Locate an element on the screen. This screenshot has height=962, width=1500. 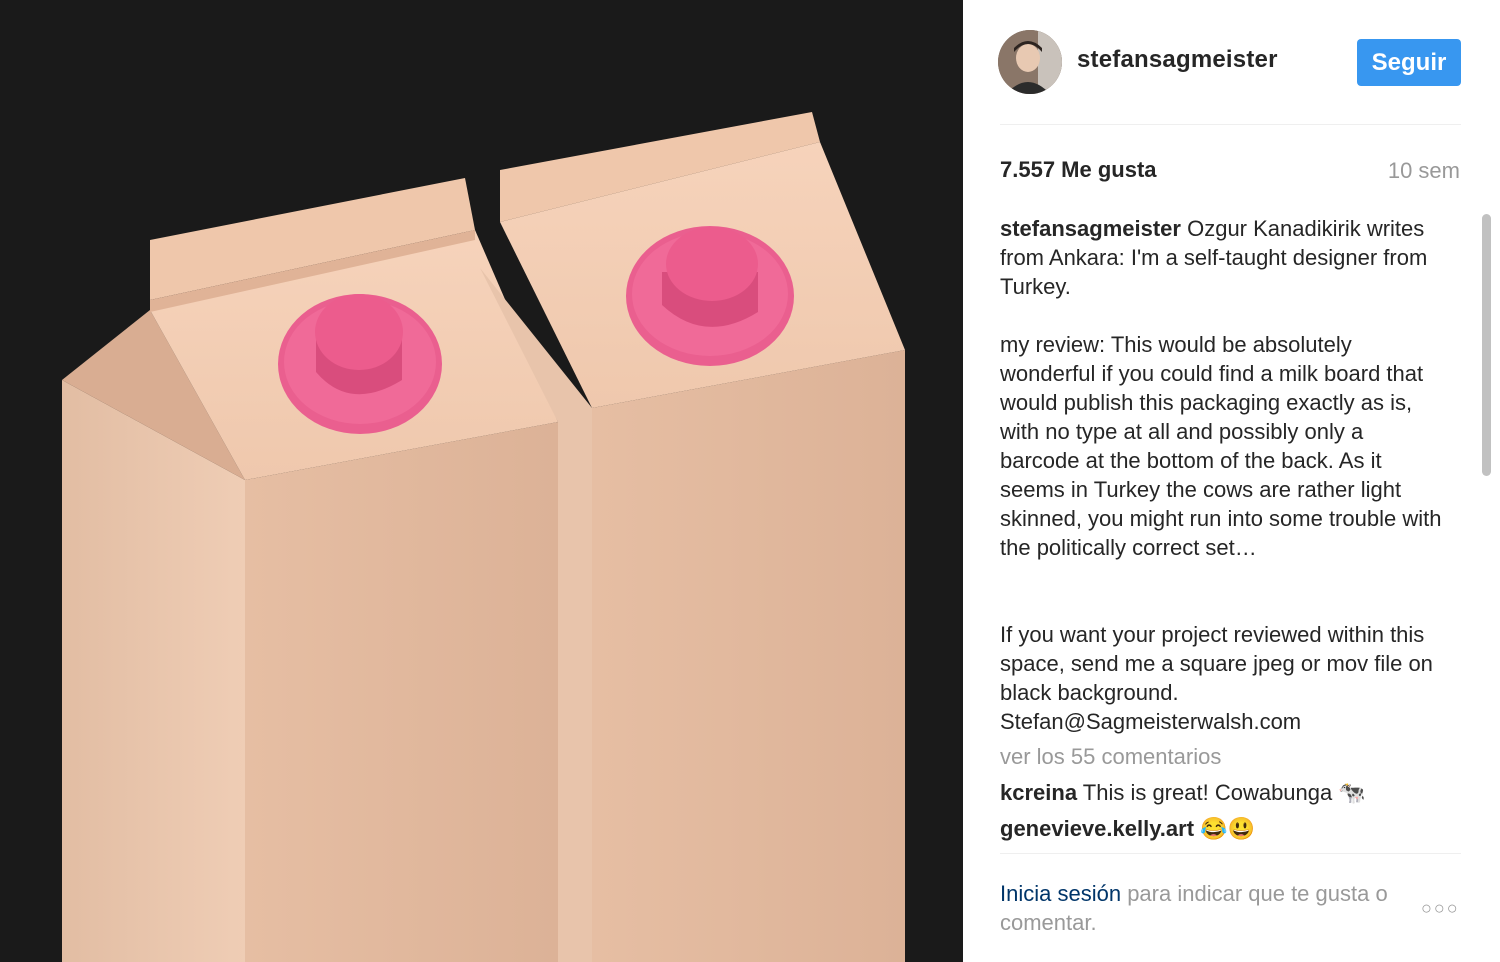
comments-scrollbar is located at coordinates (1486, 532).